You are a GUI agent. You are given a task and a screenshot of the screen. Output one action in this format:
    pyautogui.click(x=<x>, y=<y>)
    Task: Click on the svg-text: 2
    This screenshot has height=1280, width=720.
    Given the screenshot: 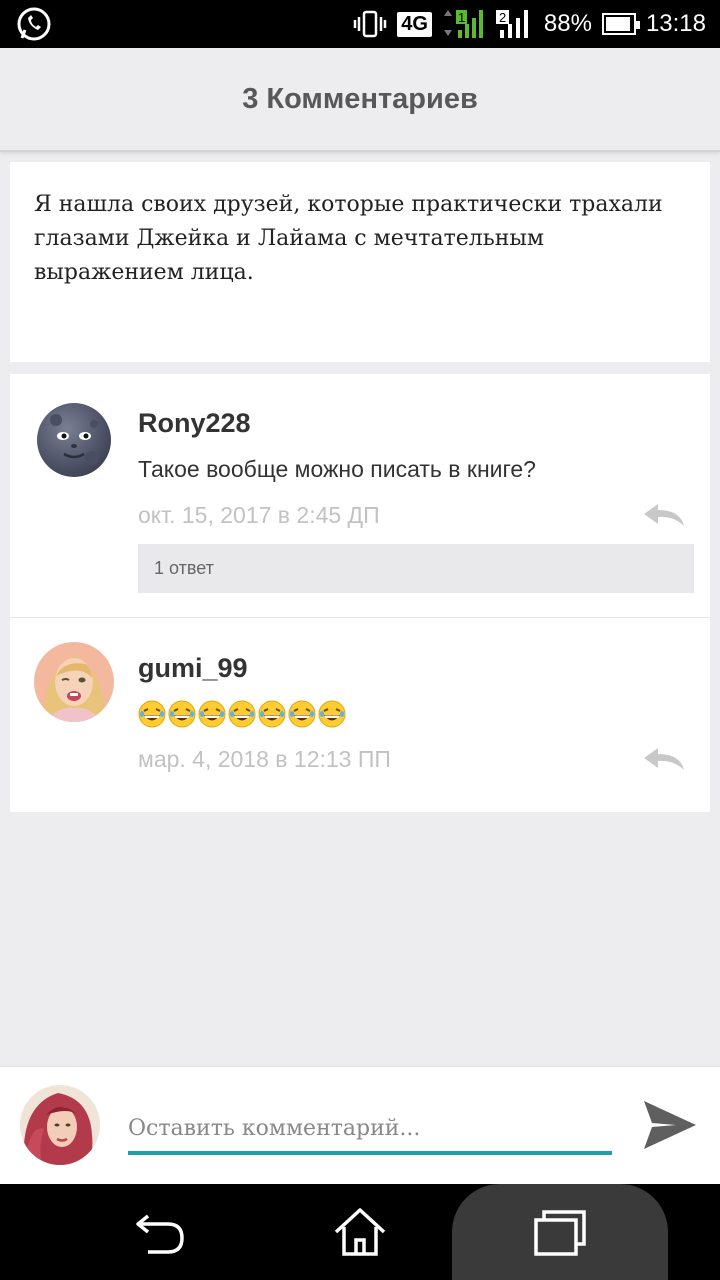 What is the action you would take?
    pyautogui.click(x=502, y=17)
    